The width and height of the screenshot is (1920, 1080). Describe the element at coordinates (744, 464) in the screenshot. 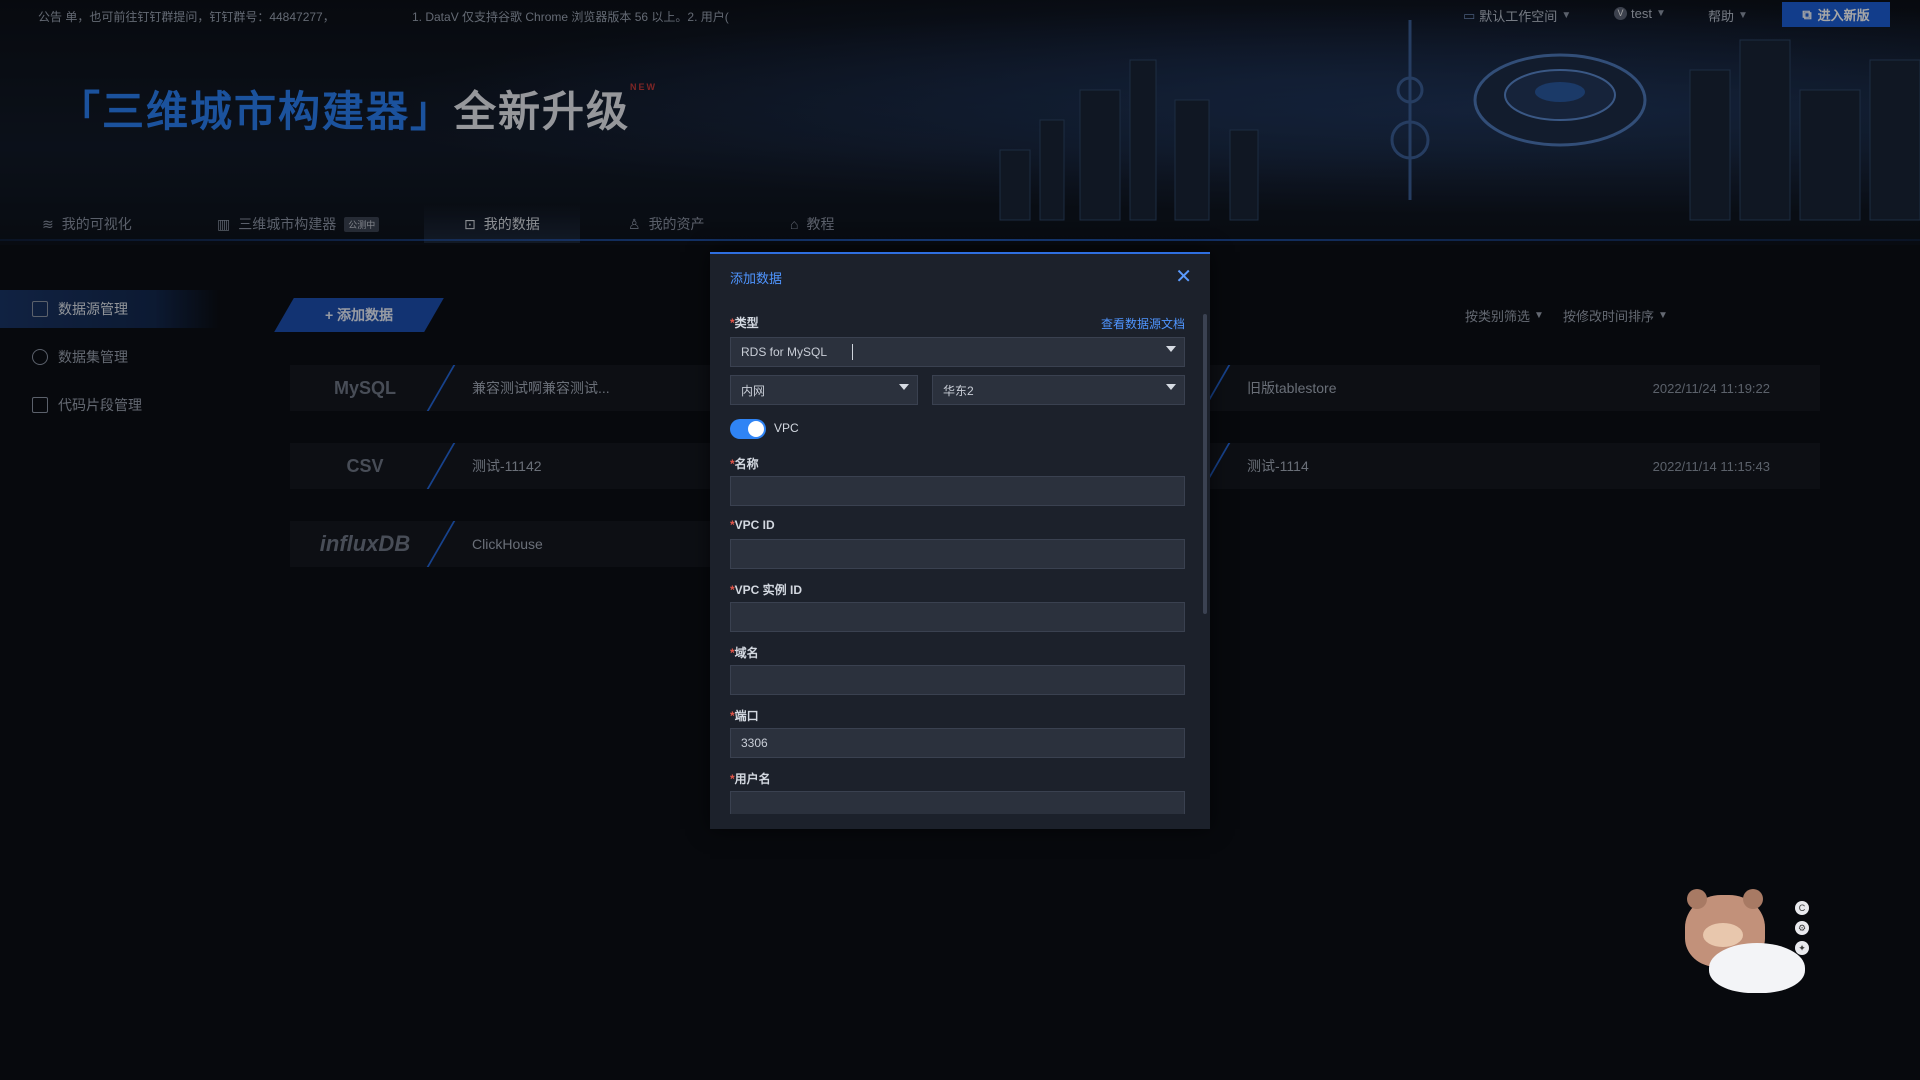

I see `name-label: *名称` at that location.